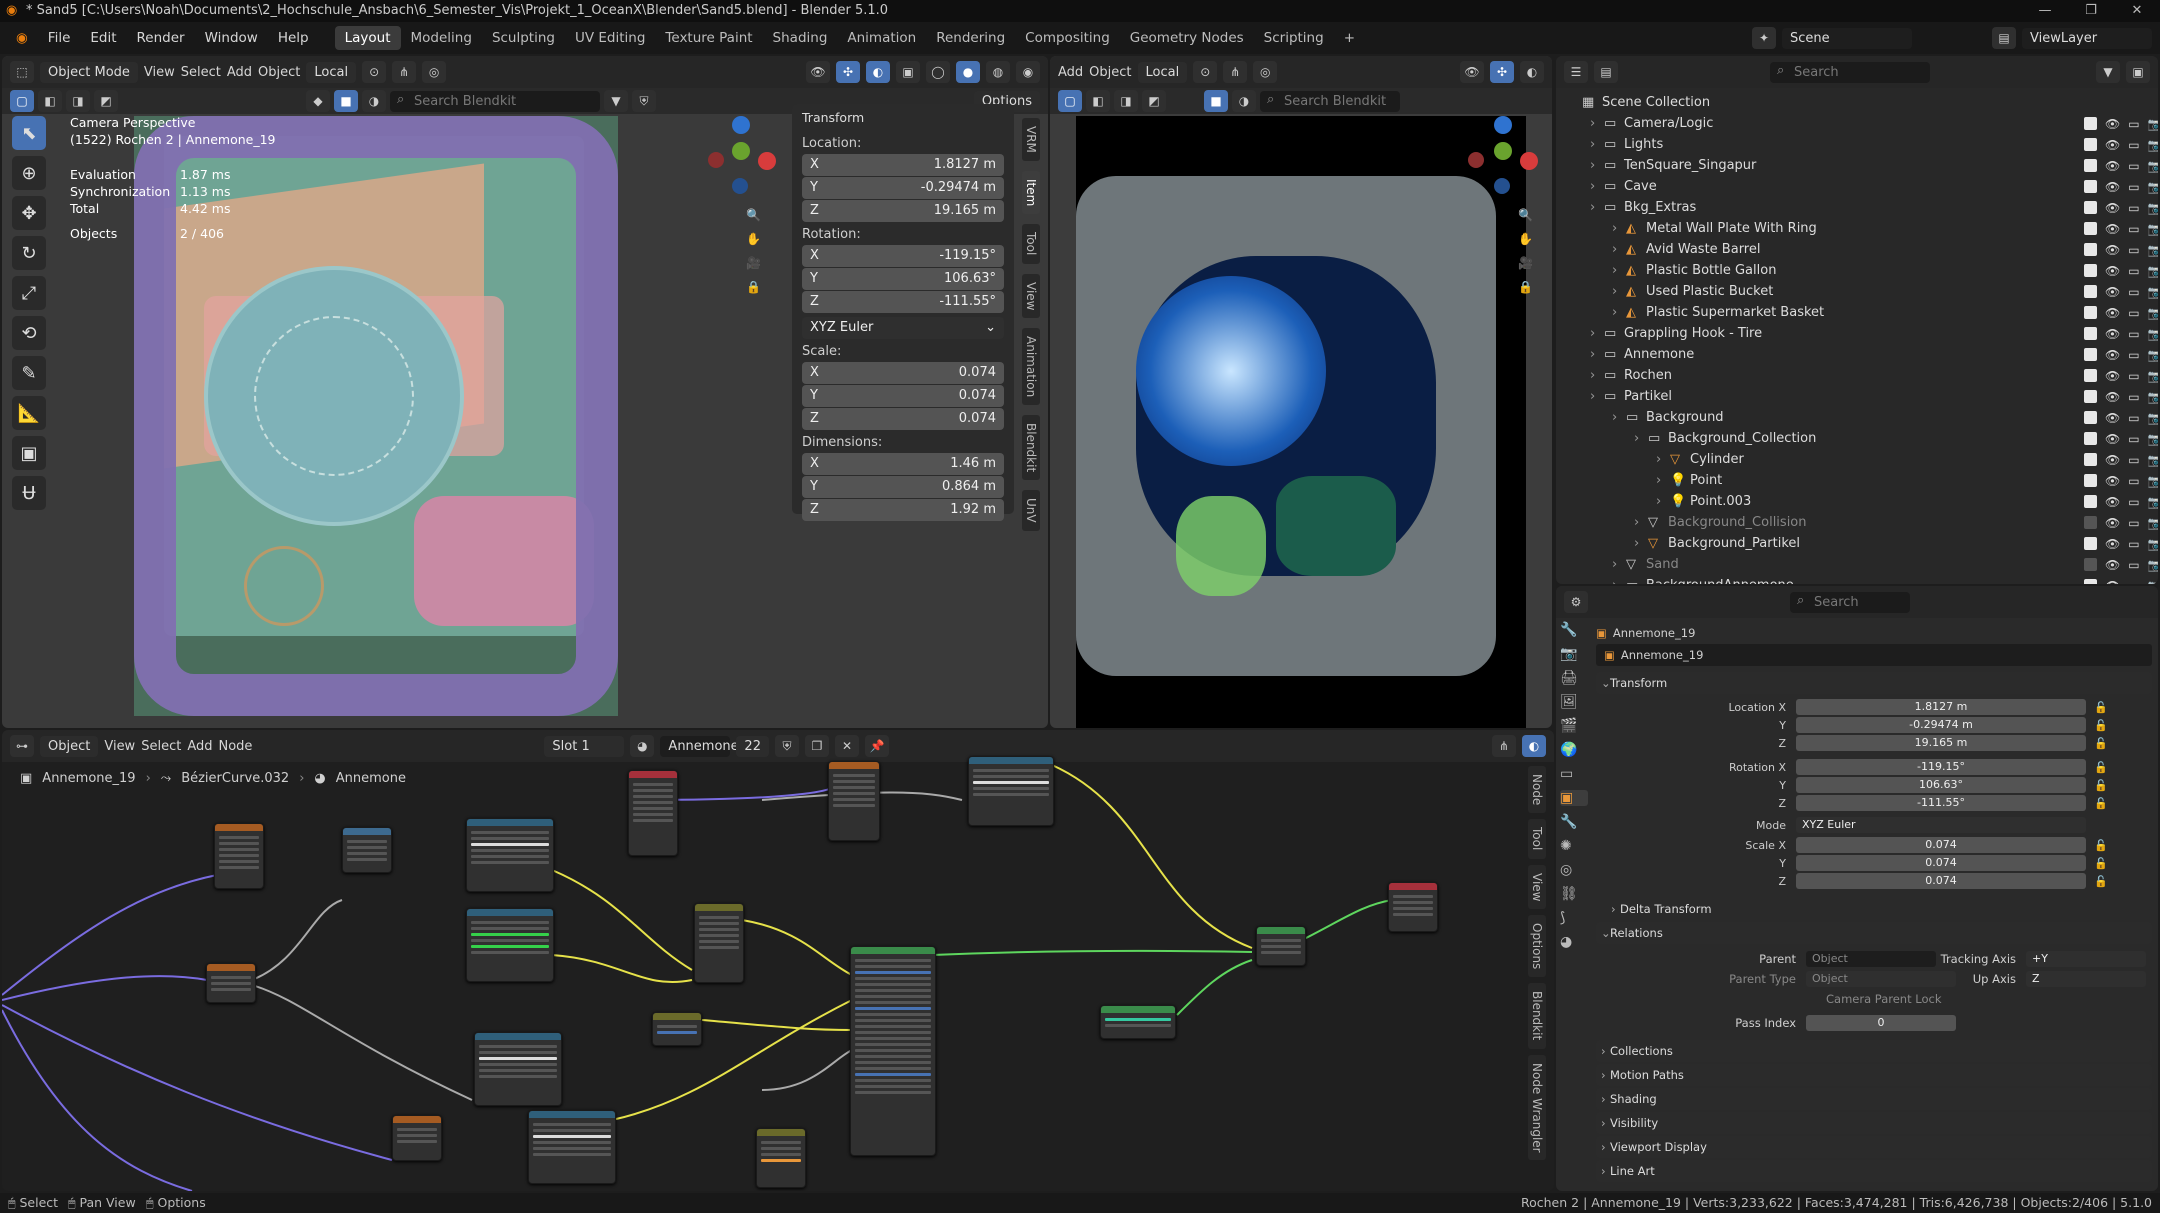 The width and height of the screenshot is (2160, 1213). What do you see at coordinates (1525, 287) in the screenshot?
I see `lock-icon: 🔒` at bounding box center [1525, 287].